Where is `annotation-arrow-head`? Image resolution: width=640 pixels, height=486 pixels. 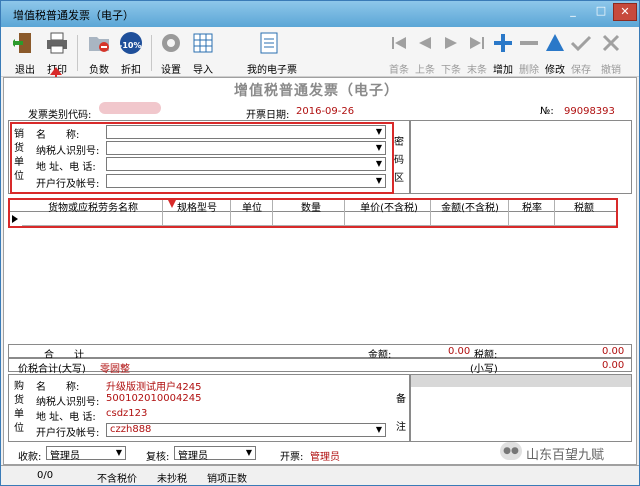
annotation-arrow-head is located at coordinates (56, 71).